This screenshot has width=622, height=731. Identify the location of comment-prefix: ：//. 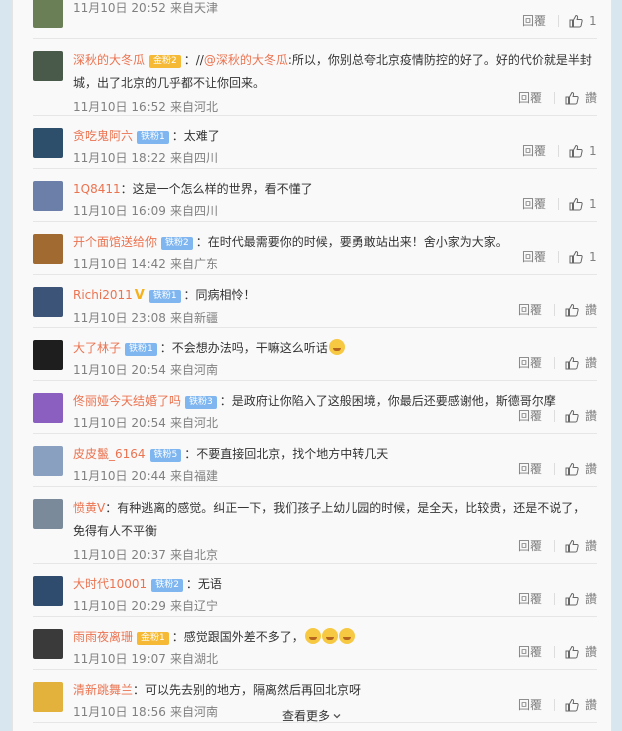
(193, 60).